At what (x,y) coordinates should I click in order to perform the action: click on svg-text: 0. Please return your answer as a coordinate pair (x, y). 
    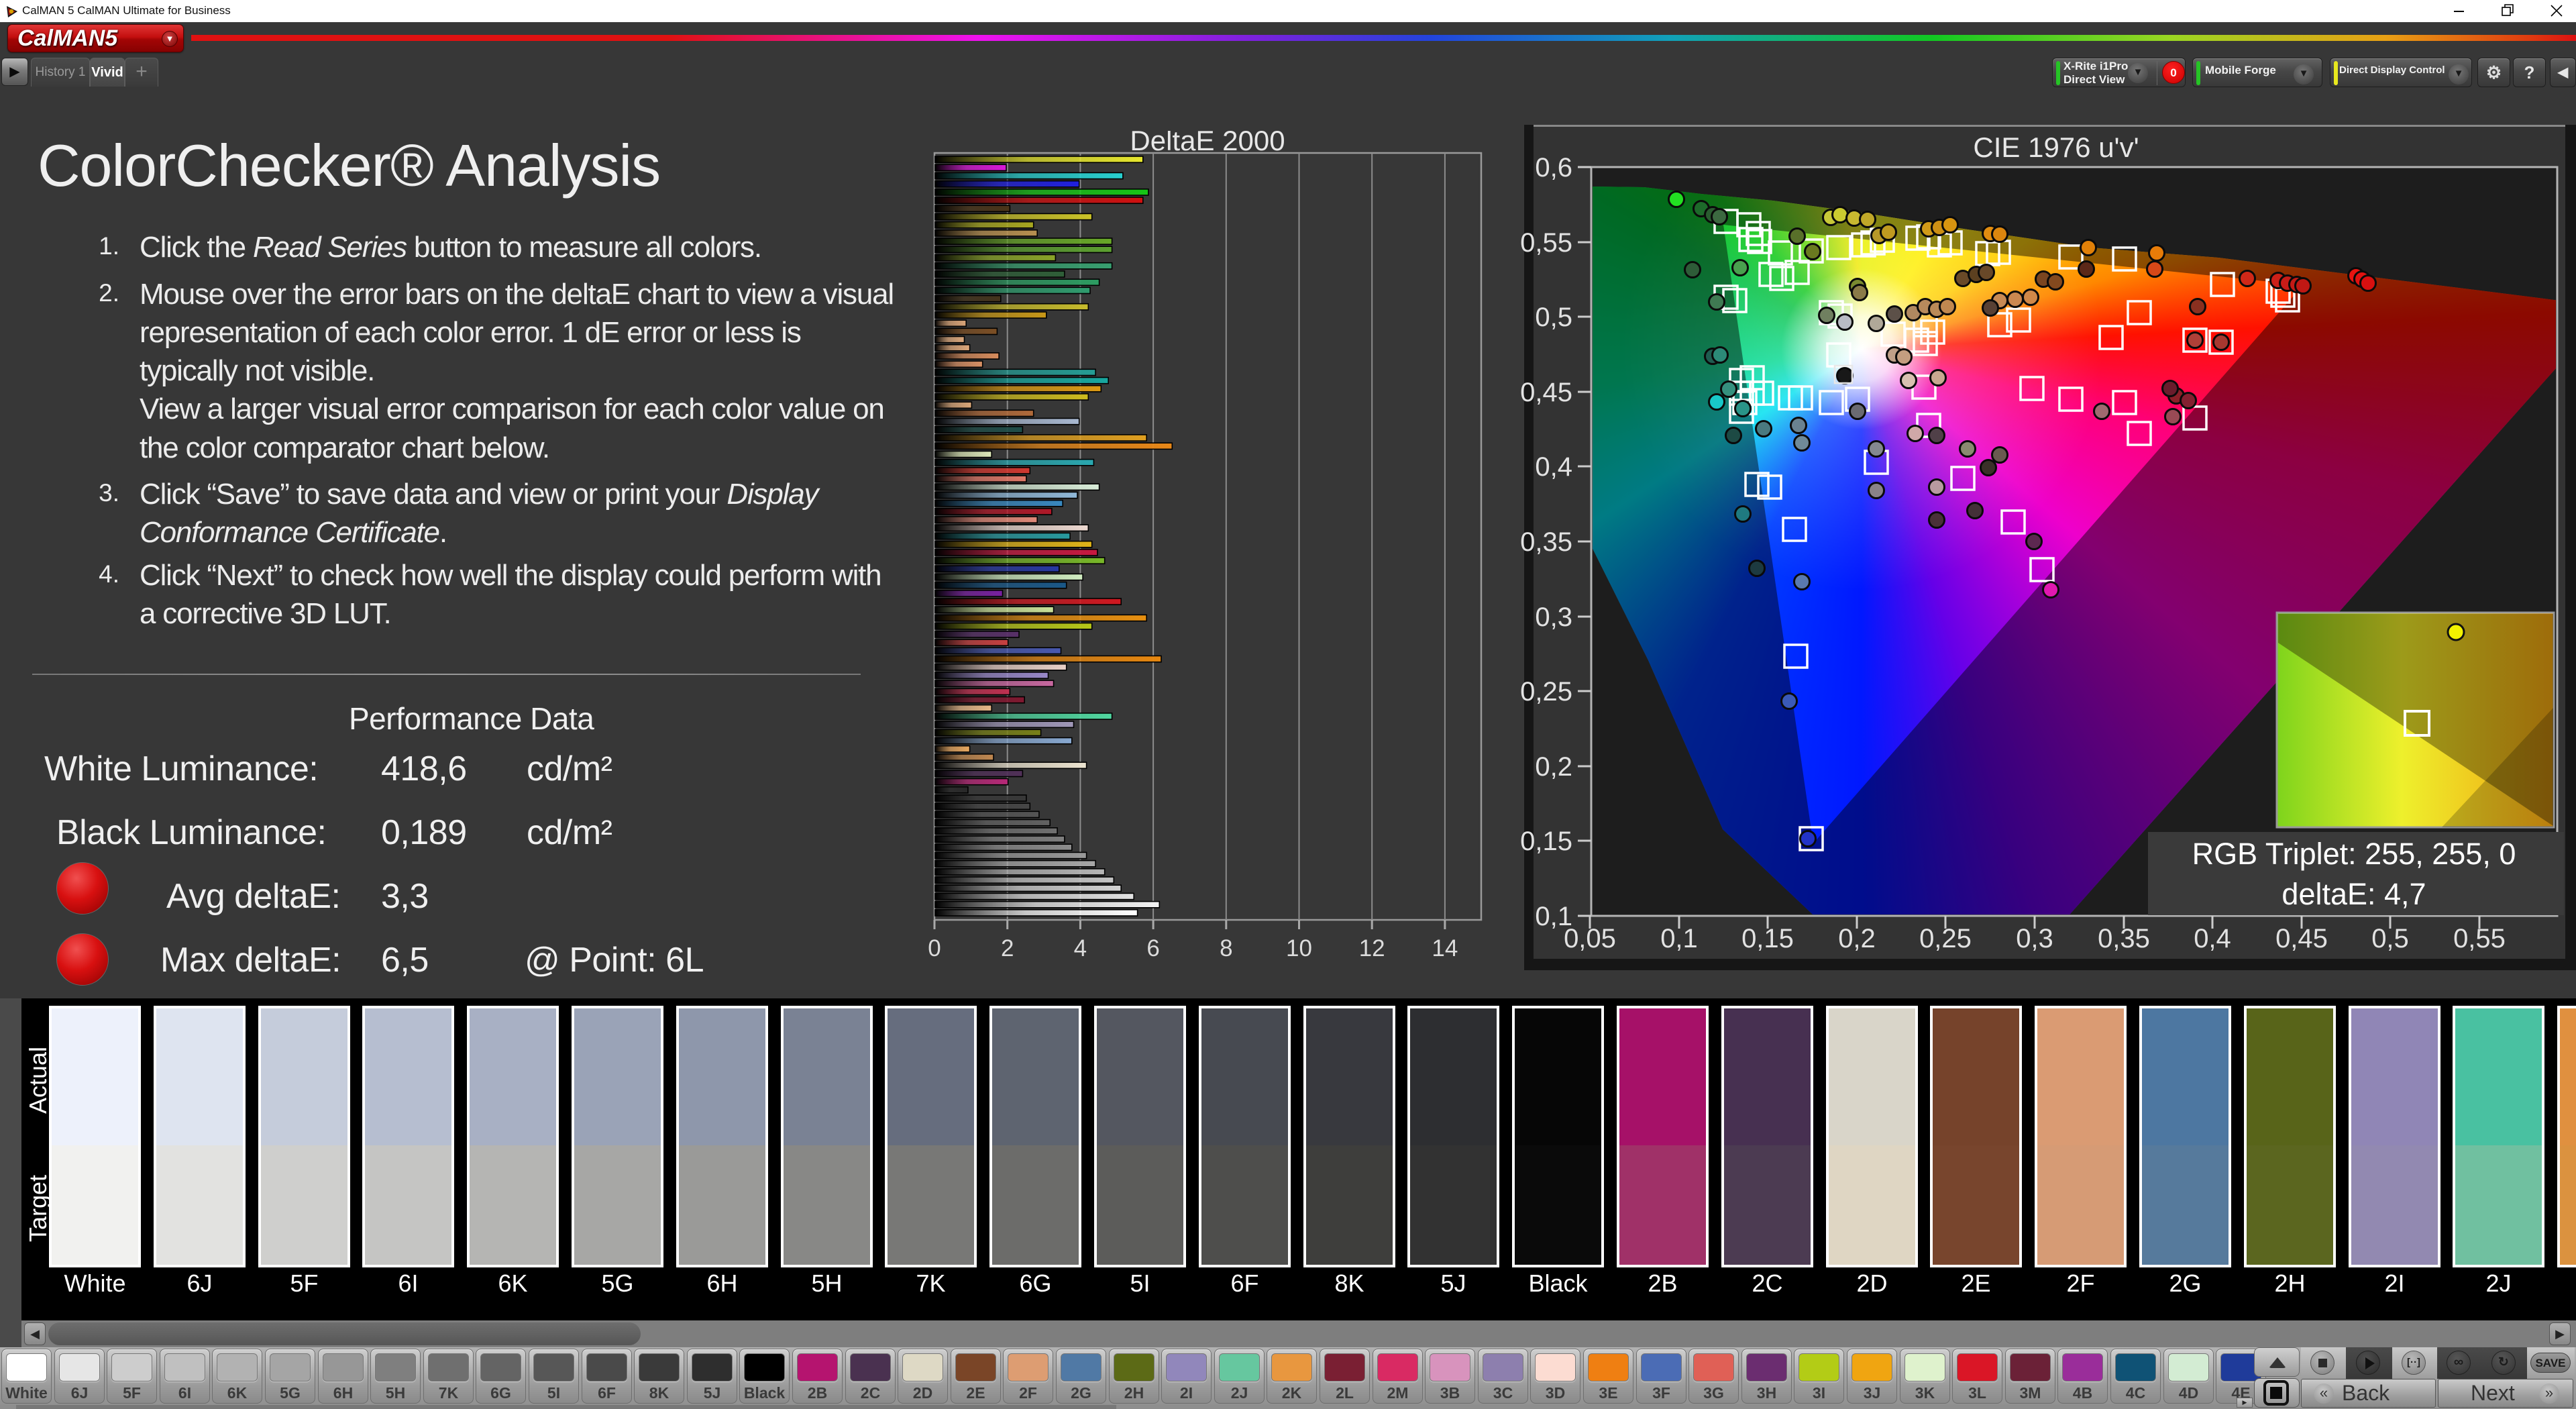
    Looking at the image, I should click on (934, 948).